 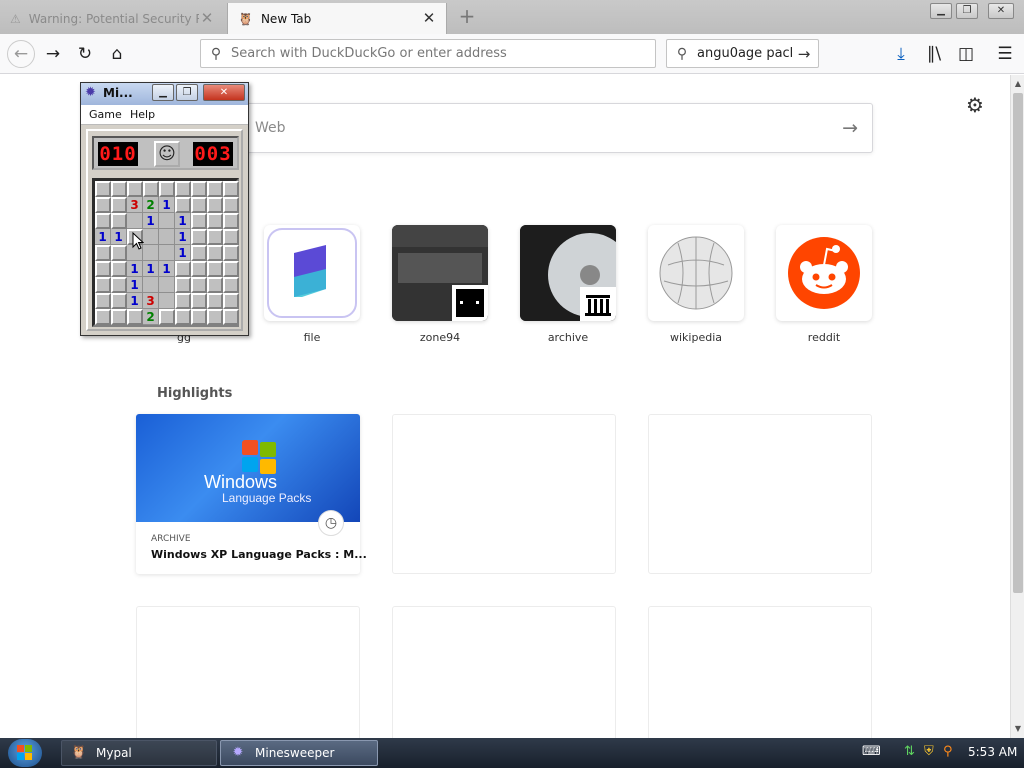 What do you see at coordinates (224, 92) in the screenshot?
I see `minesweeper-close-button: ✕` at bounding box center [224, 92].